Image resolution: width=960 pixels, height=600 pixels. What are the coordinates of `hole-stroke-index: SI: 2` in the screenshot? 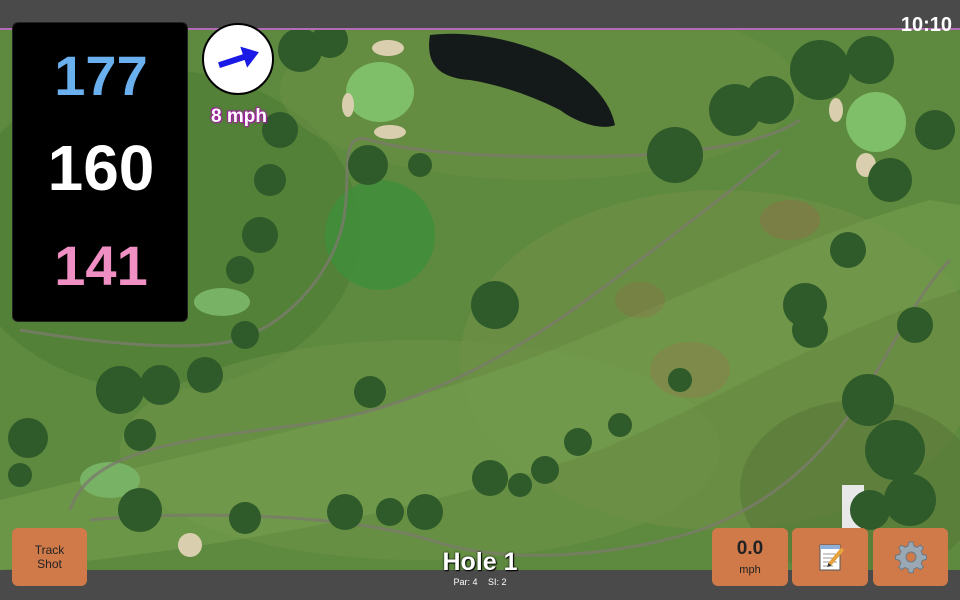 It's located at (497, 582).